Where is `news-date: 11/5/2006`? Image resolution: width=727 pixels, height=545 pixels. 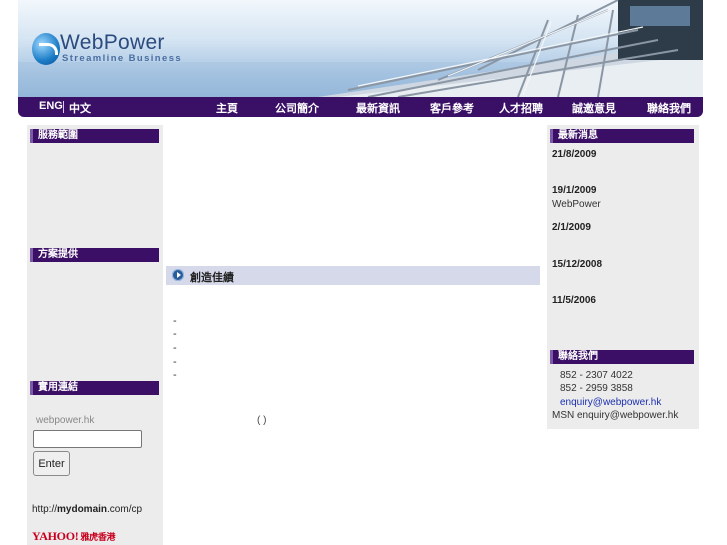
news-date: 11/5/2006 is located at coordinates (574, 300).